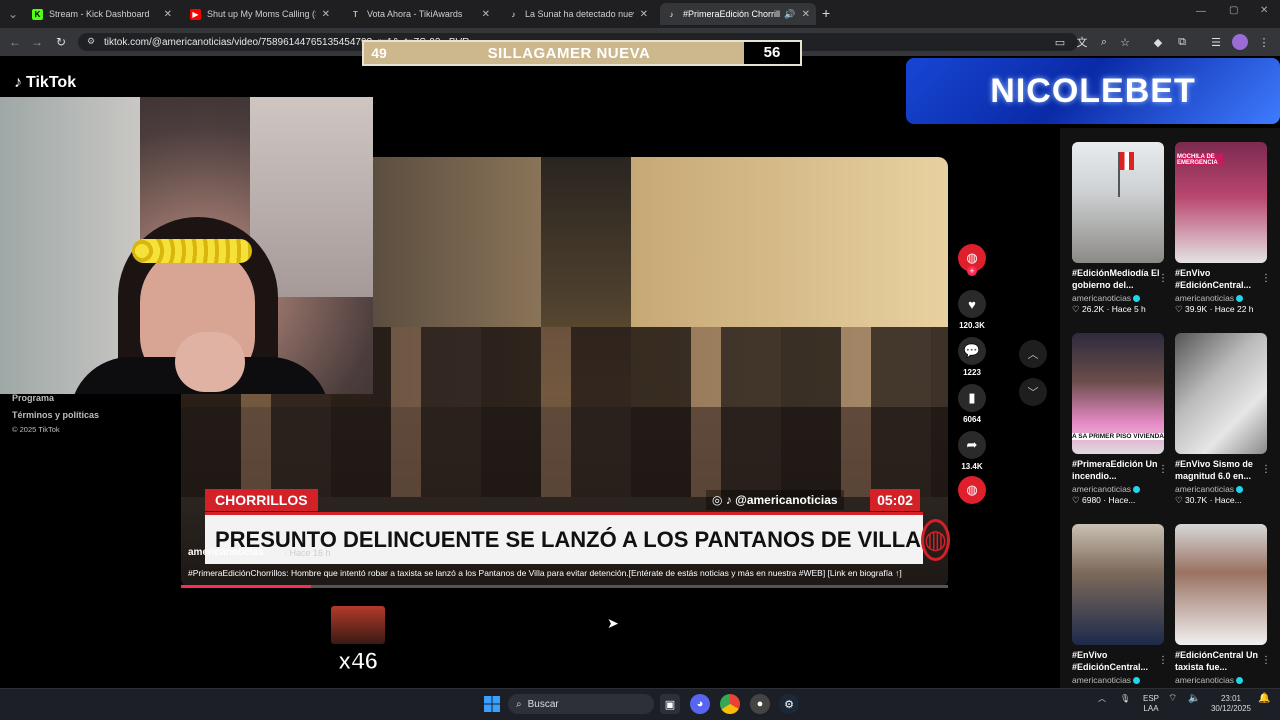 The image size is (1280, 720). Describe the element at coordinates (379, 53) in the screenshot. I see `score-left: 49` at that location.